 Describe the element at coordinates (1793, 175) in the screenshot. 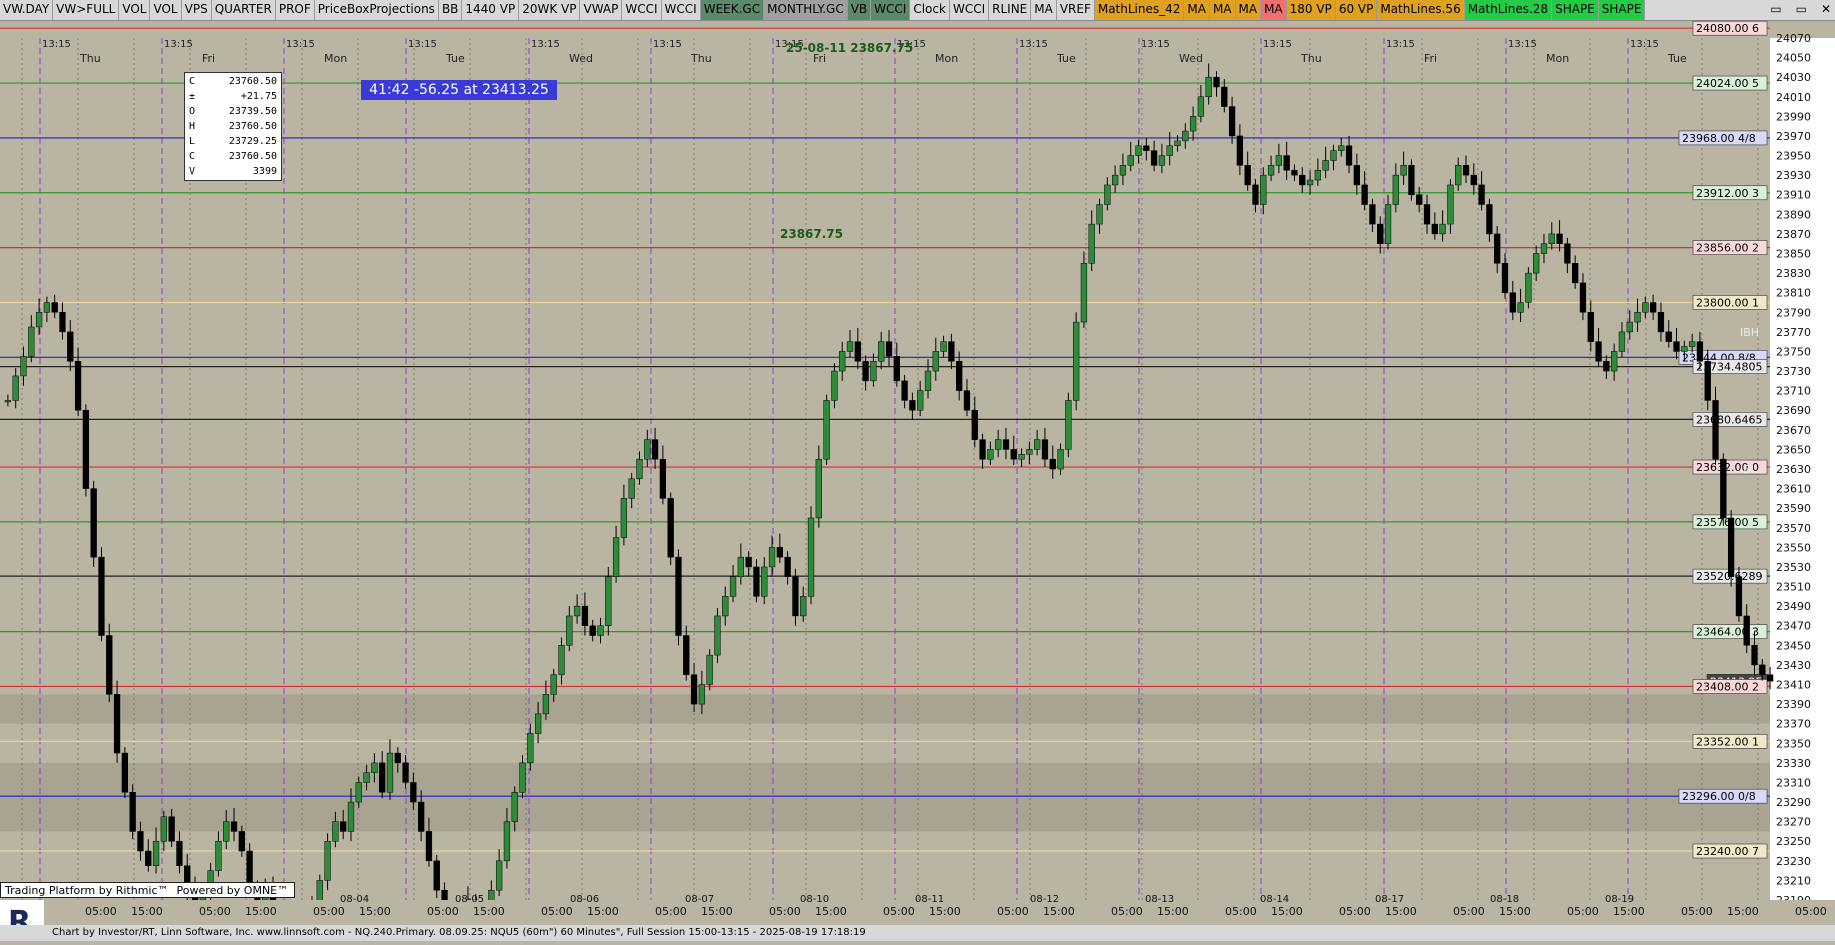

I see `price-tick-label: 23930` at that location.